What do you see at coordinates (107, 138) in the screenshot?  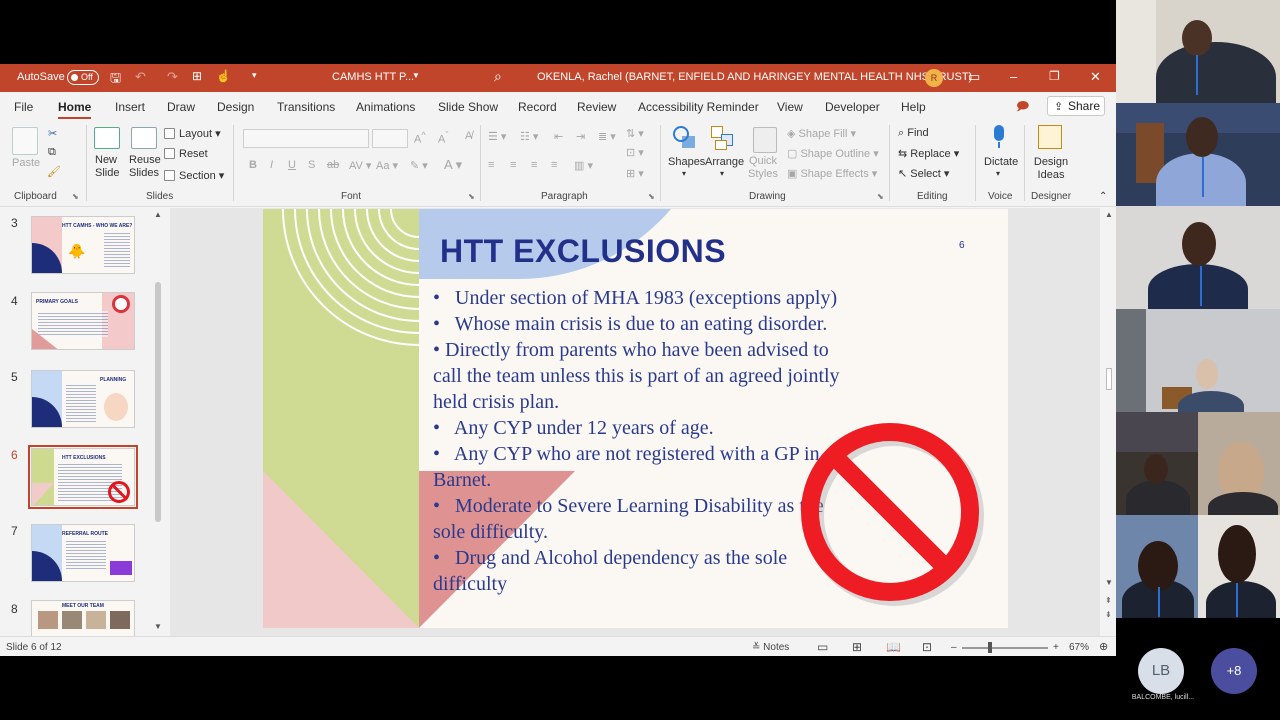 I see `new-slide-icon` at bounding box center [107, 138].